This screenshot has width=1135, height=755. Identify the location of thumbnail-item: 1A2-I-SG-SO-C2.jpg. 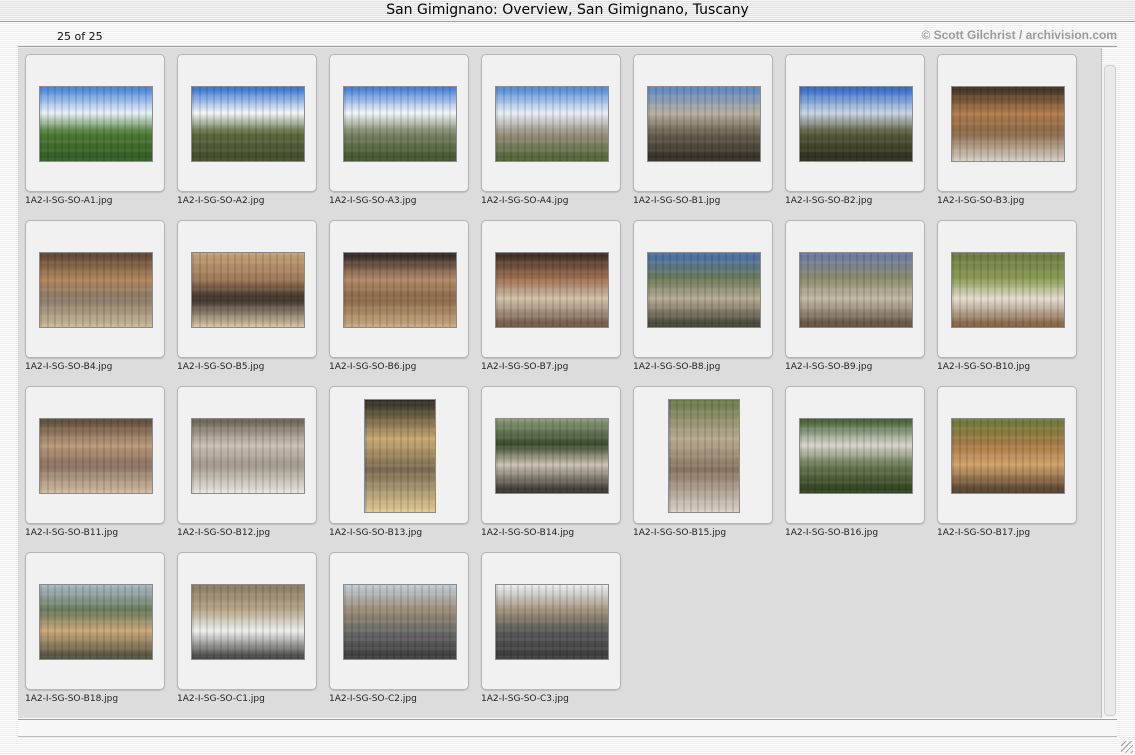
(399, 628).